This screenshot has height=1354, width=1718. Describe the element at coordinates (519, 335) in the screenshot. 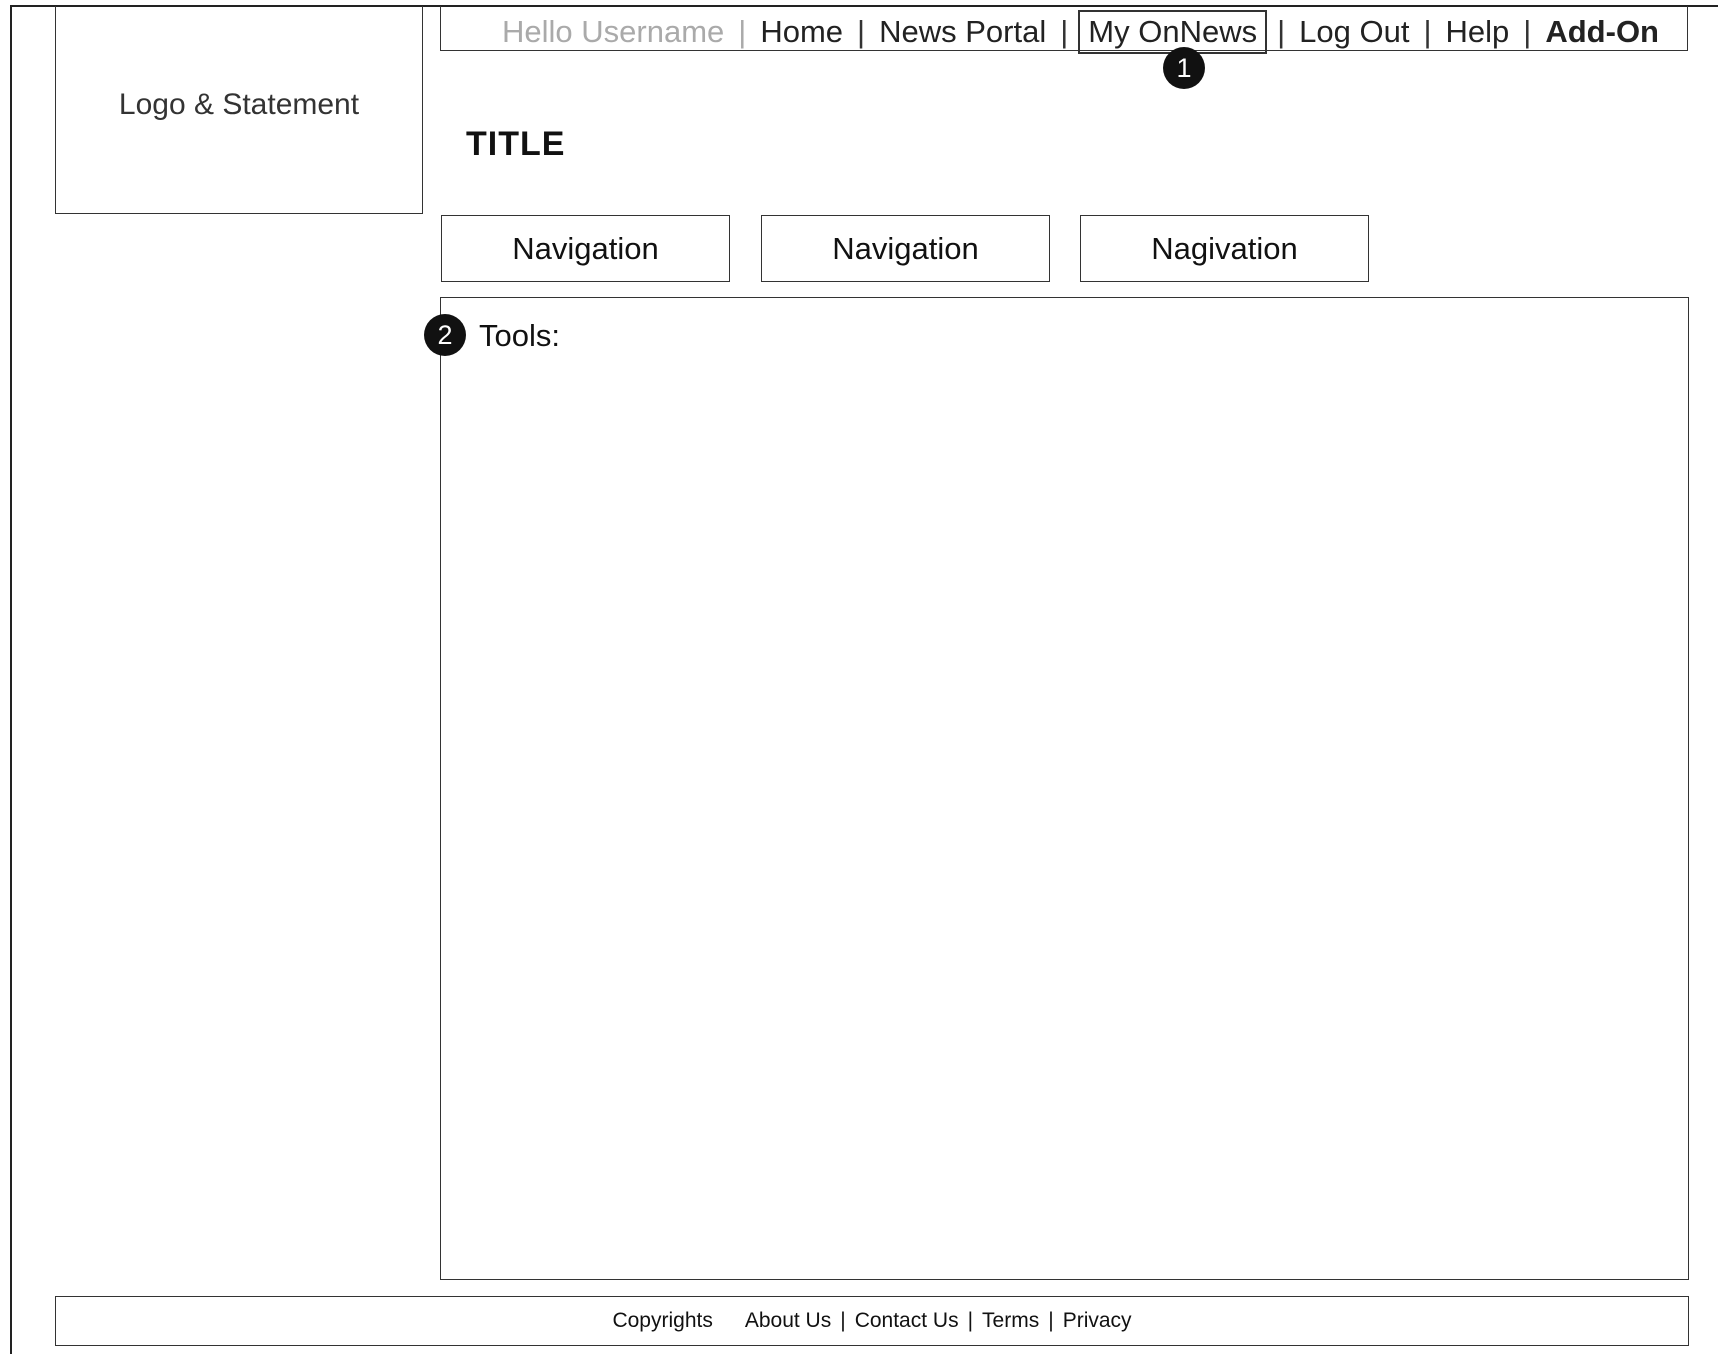

I see `tools-label: Tools:` at that location.